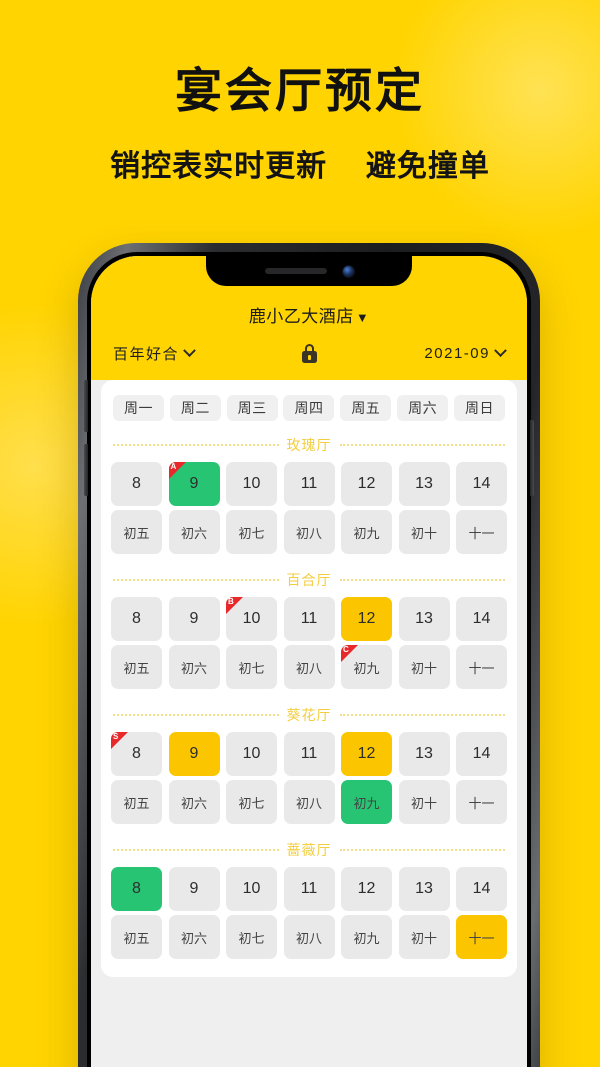 The height and width of the screenshot is (1067, 600). I want to click on earpiece-speaker-icon, so click(295, 271).